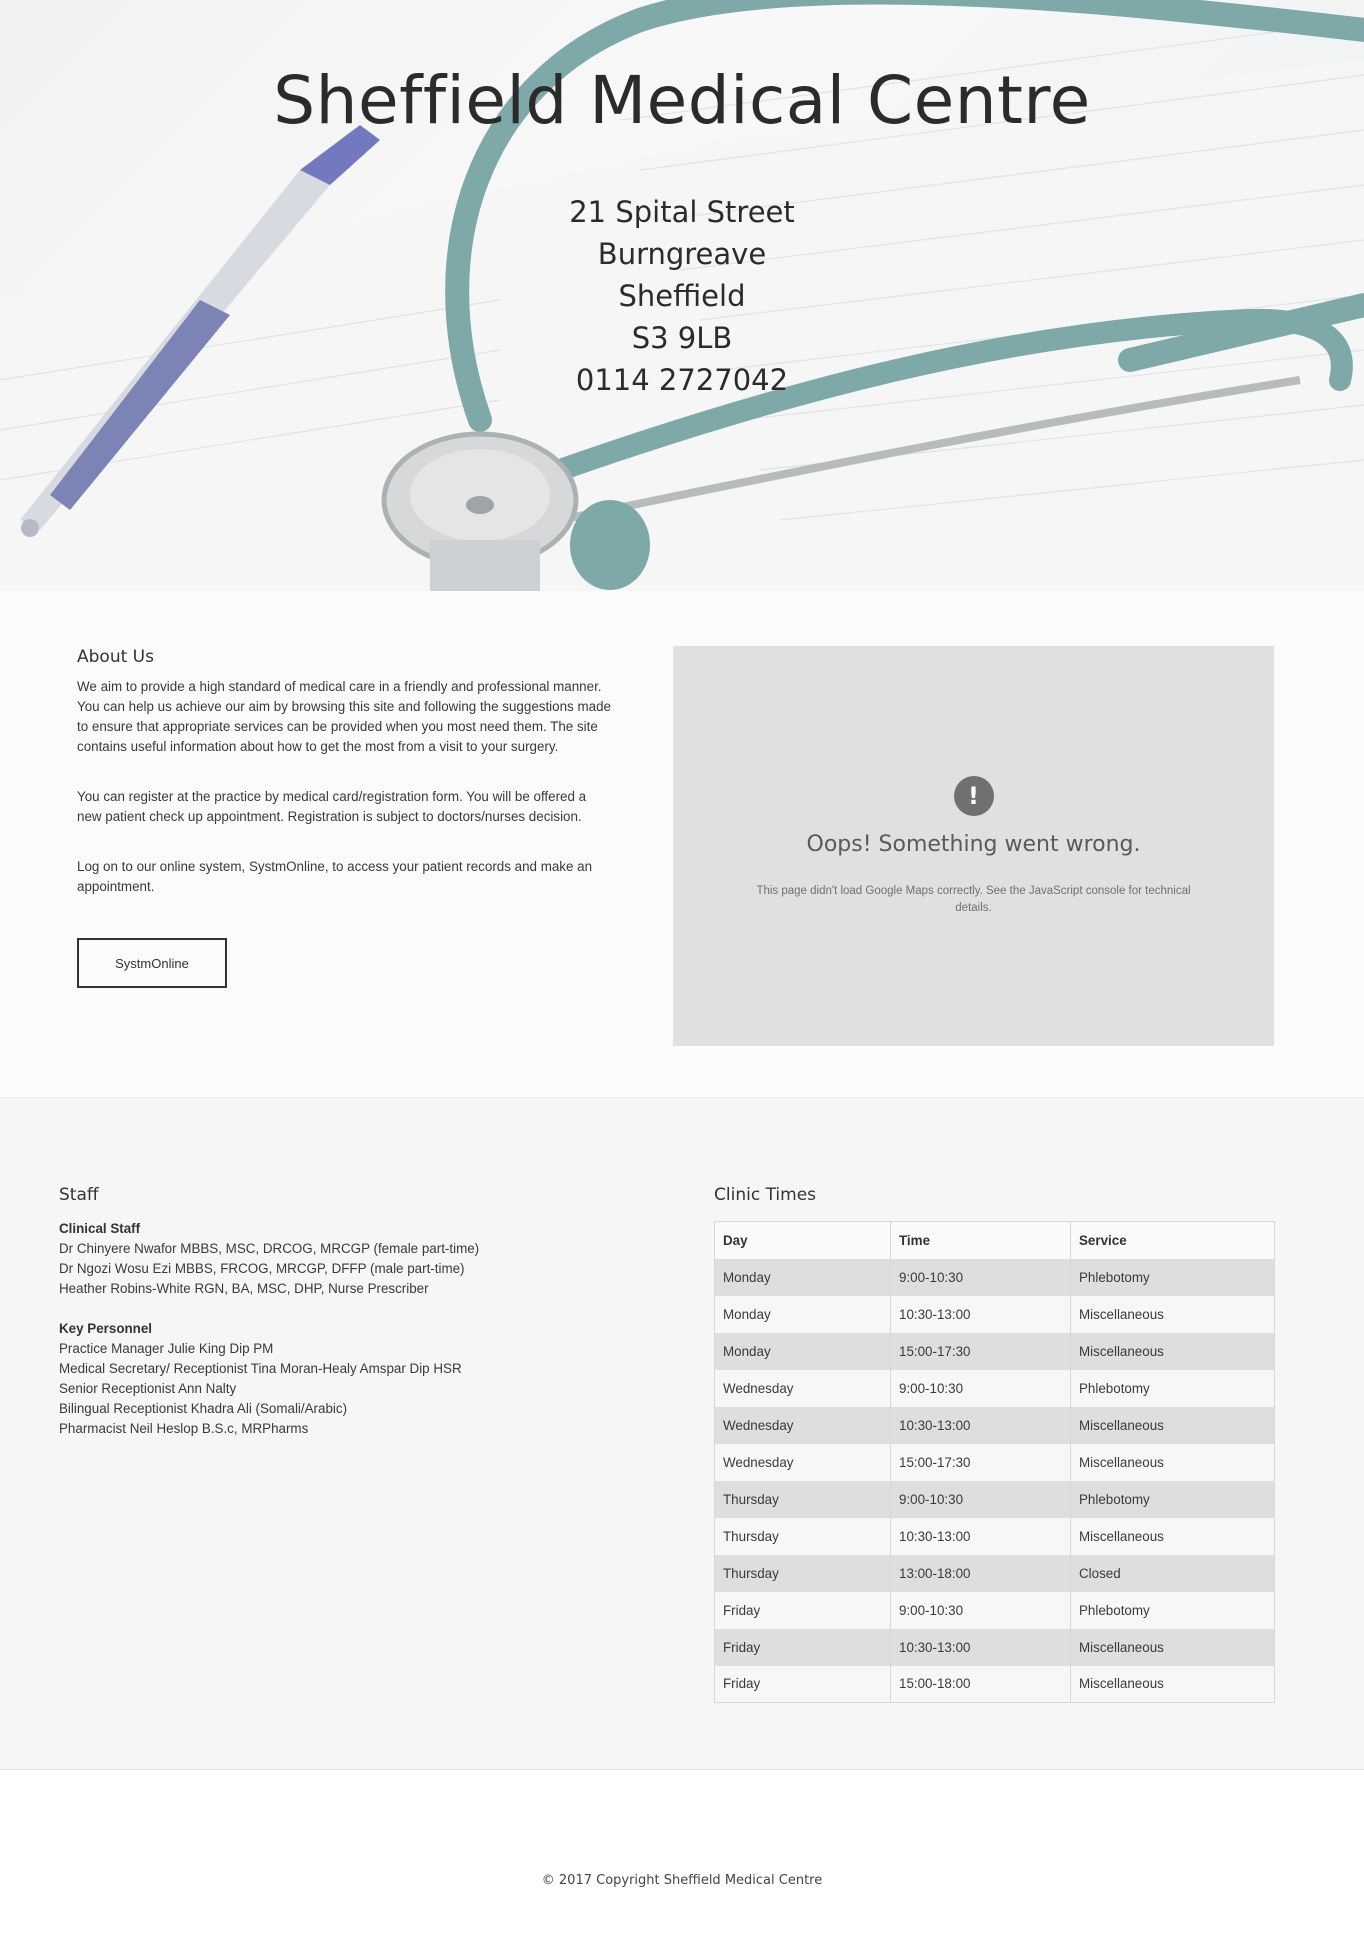 Image resolution: width=1364 pixels, height=1944 pixels. I want to click on column-header-day: Day, so click(802, 1240).